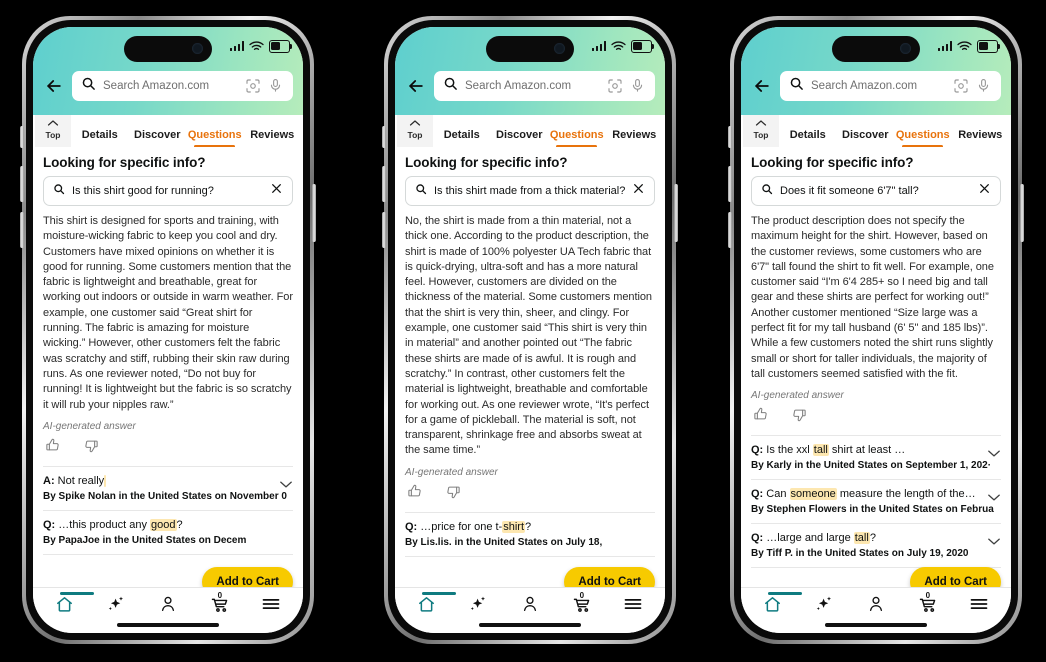 The image size is (1046, 662). Describe the element at coordinates (105, 480) in the screenshot. I see `qa-highlight` at that location.